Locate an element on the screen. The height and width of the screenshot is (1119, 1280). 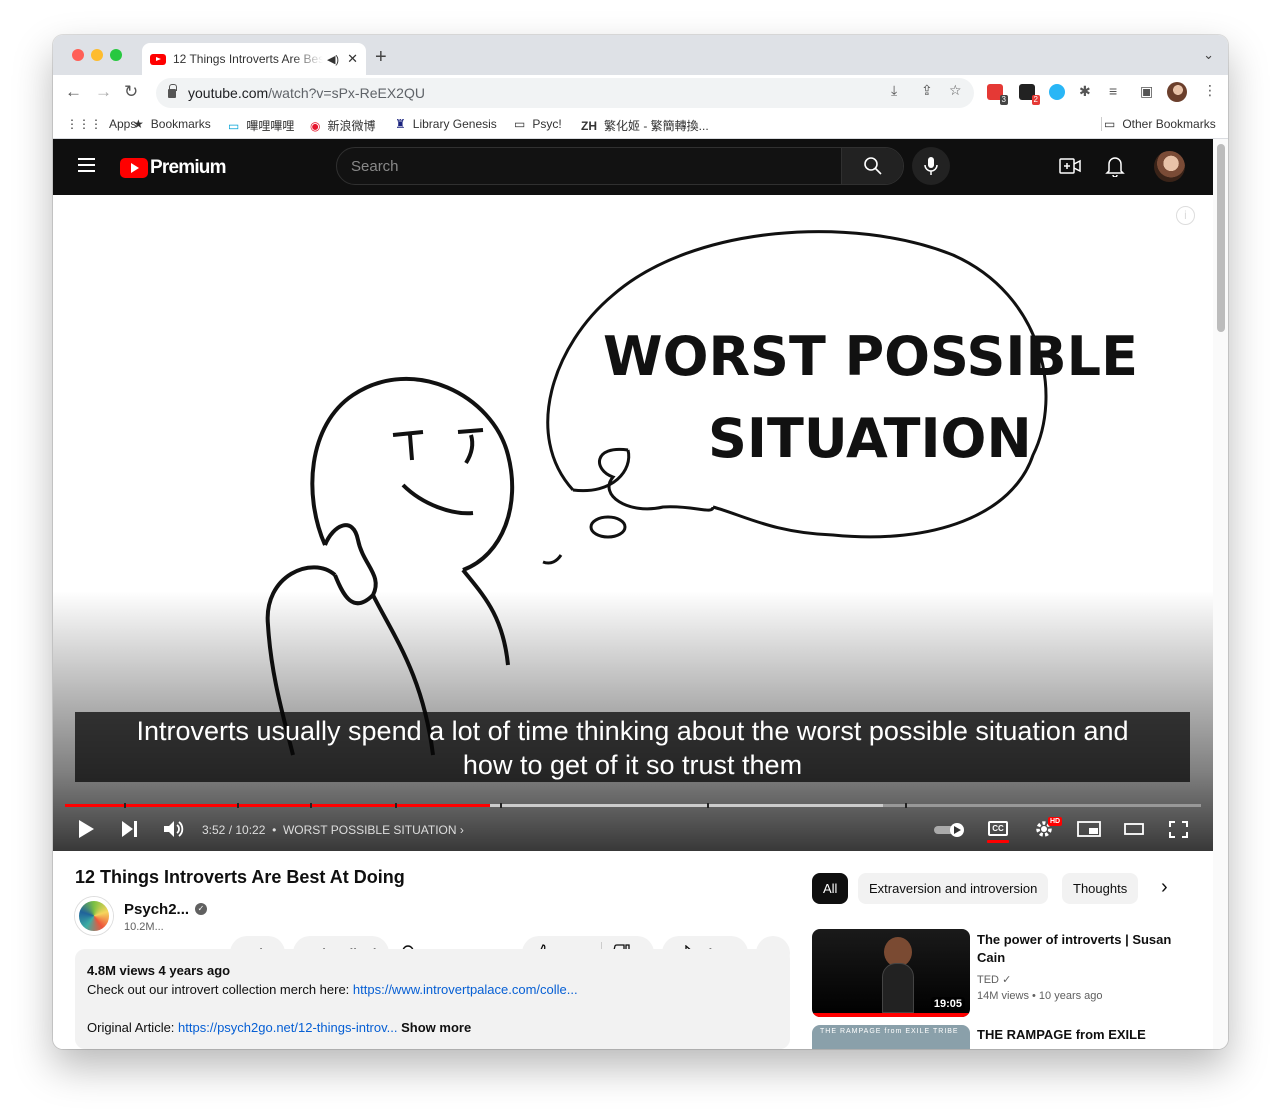
bookmark-bookmarks: ★ Bookmarks is located at coordinates (172, 124).